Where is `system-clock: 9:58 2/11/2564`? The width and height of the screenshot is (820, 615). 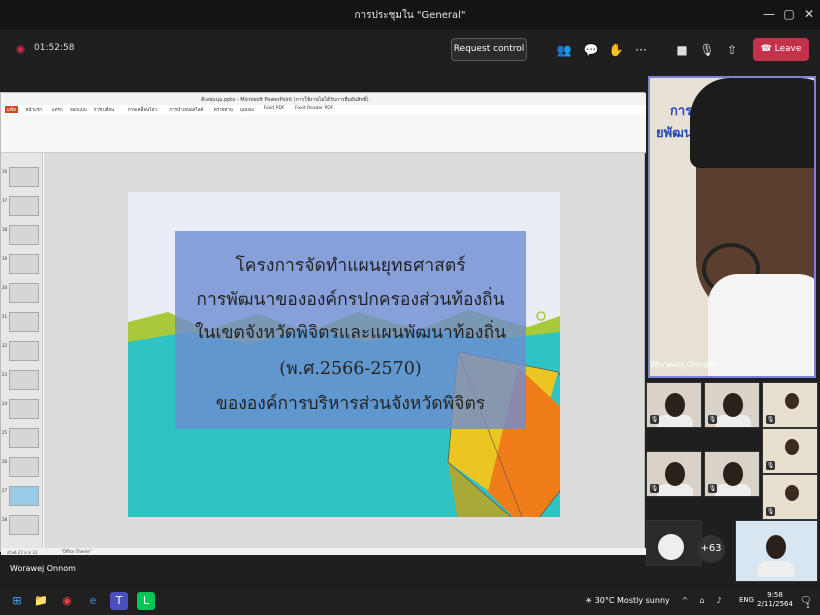 system-clock: 9:58 2/11/2564 is located at coordinates (775, 600).